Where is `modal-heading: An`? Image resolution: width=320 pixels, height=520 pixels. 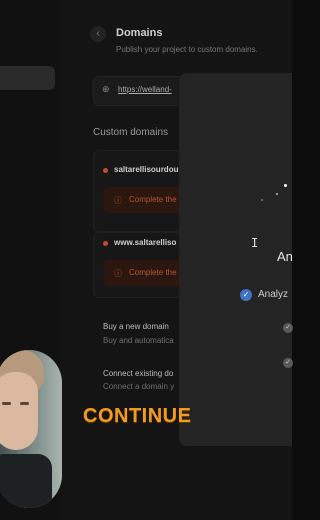 modal-heading: An is located at coordinates (285, 256).